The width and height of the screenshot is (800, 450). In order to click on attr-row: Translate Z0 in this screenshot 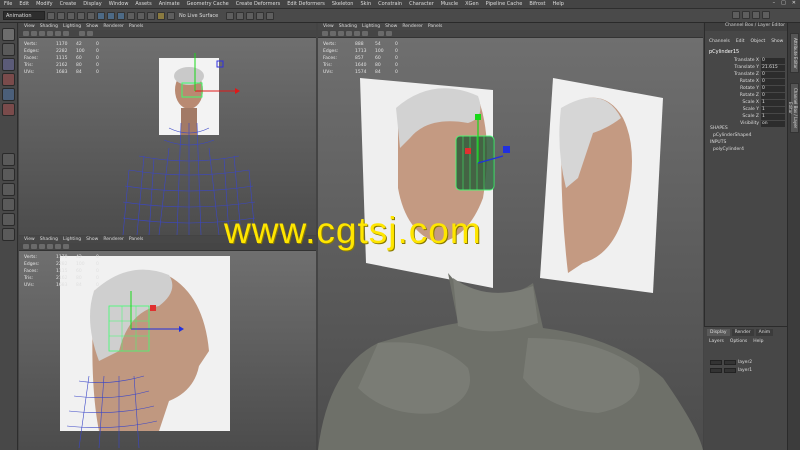, I will do `click(746, 74)`.